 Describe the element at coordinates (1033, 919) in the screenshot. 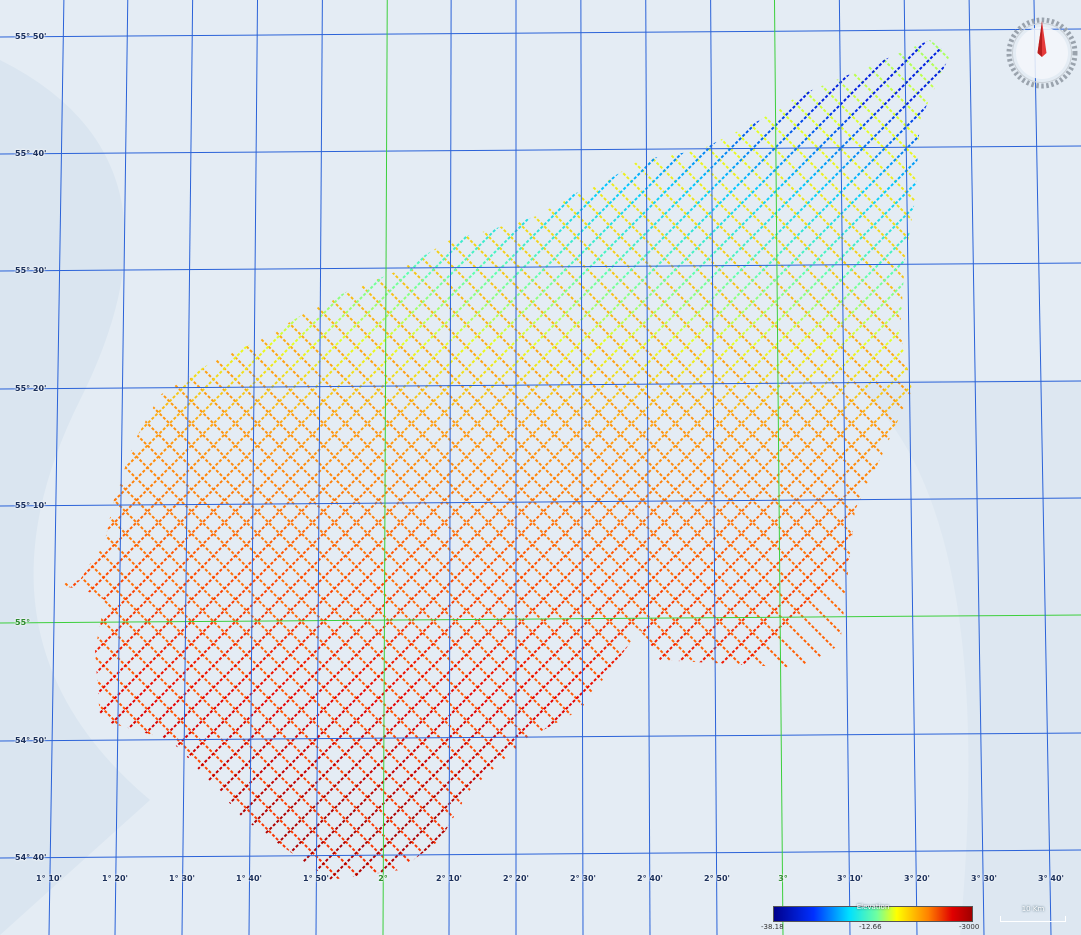

I see `scale-bar-line` at that location.